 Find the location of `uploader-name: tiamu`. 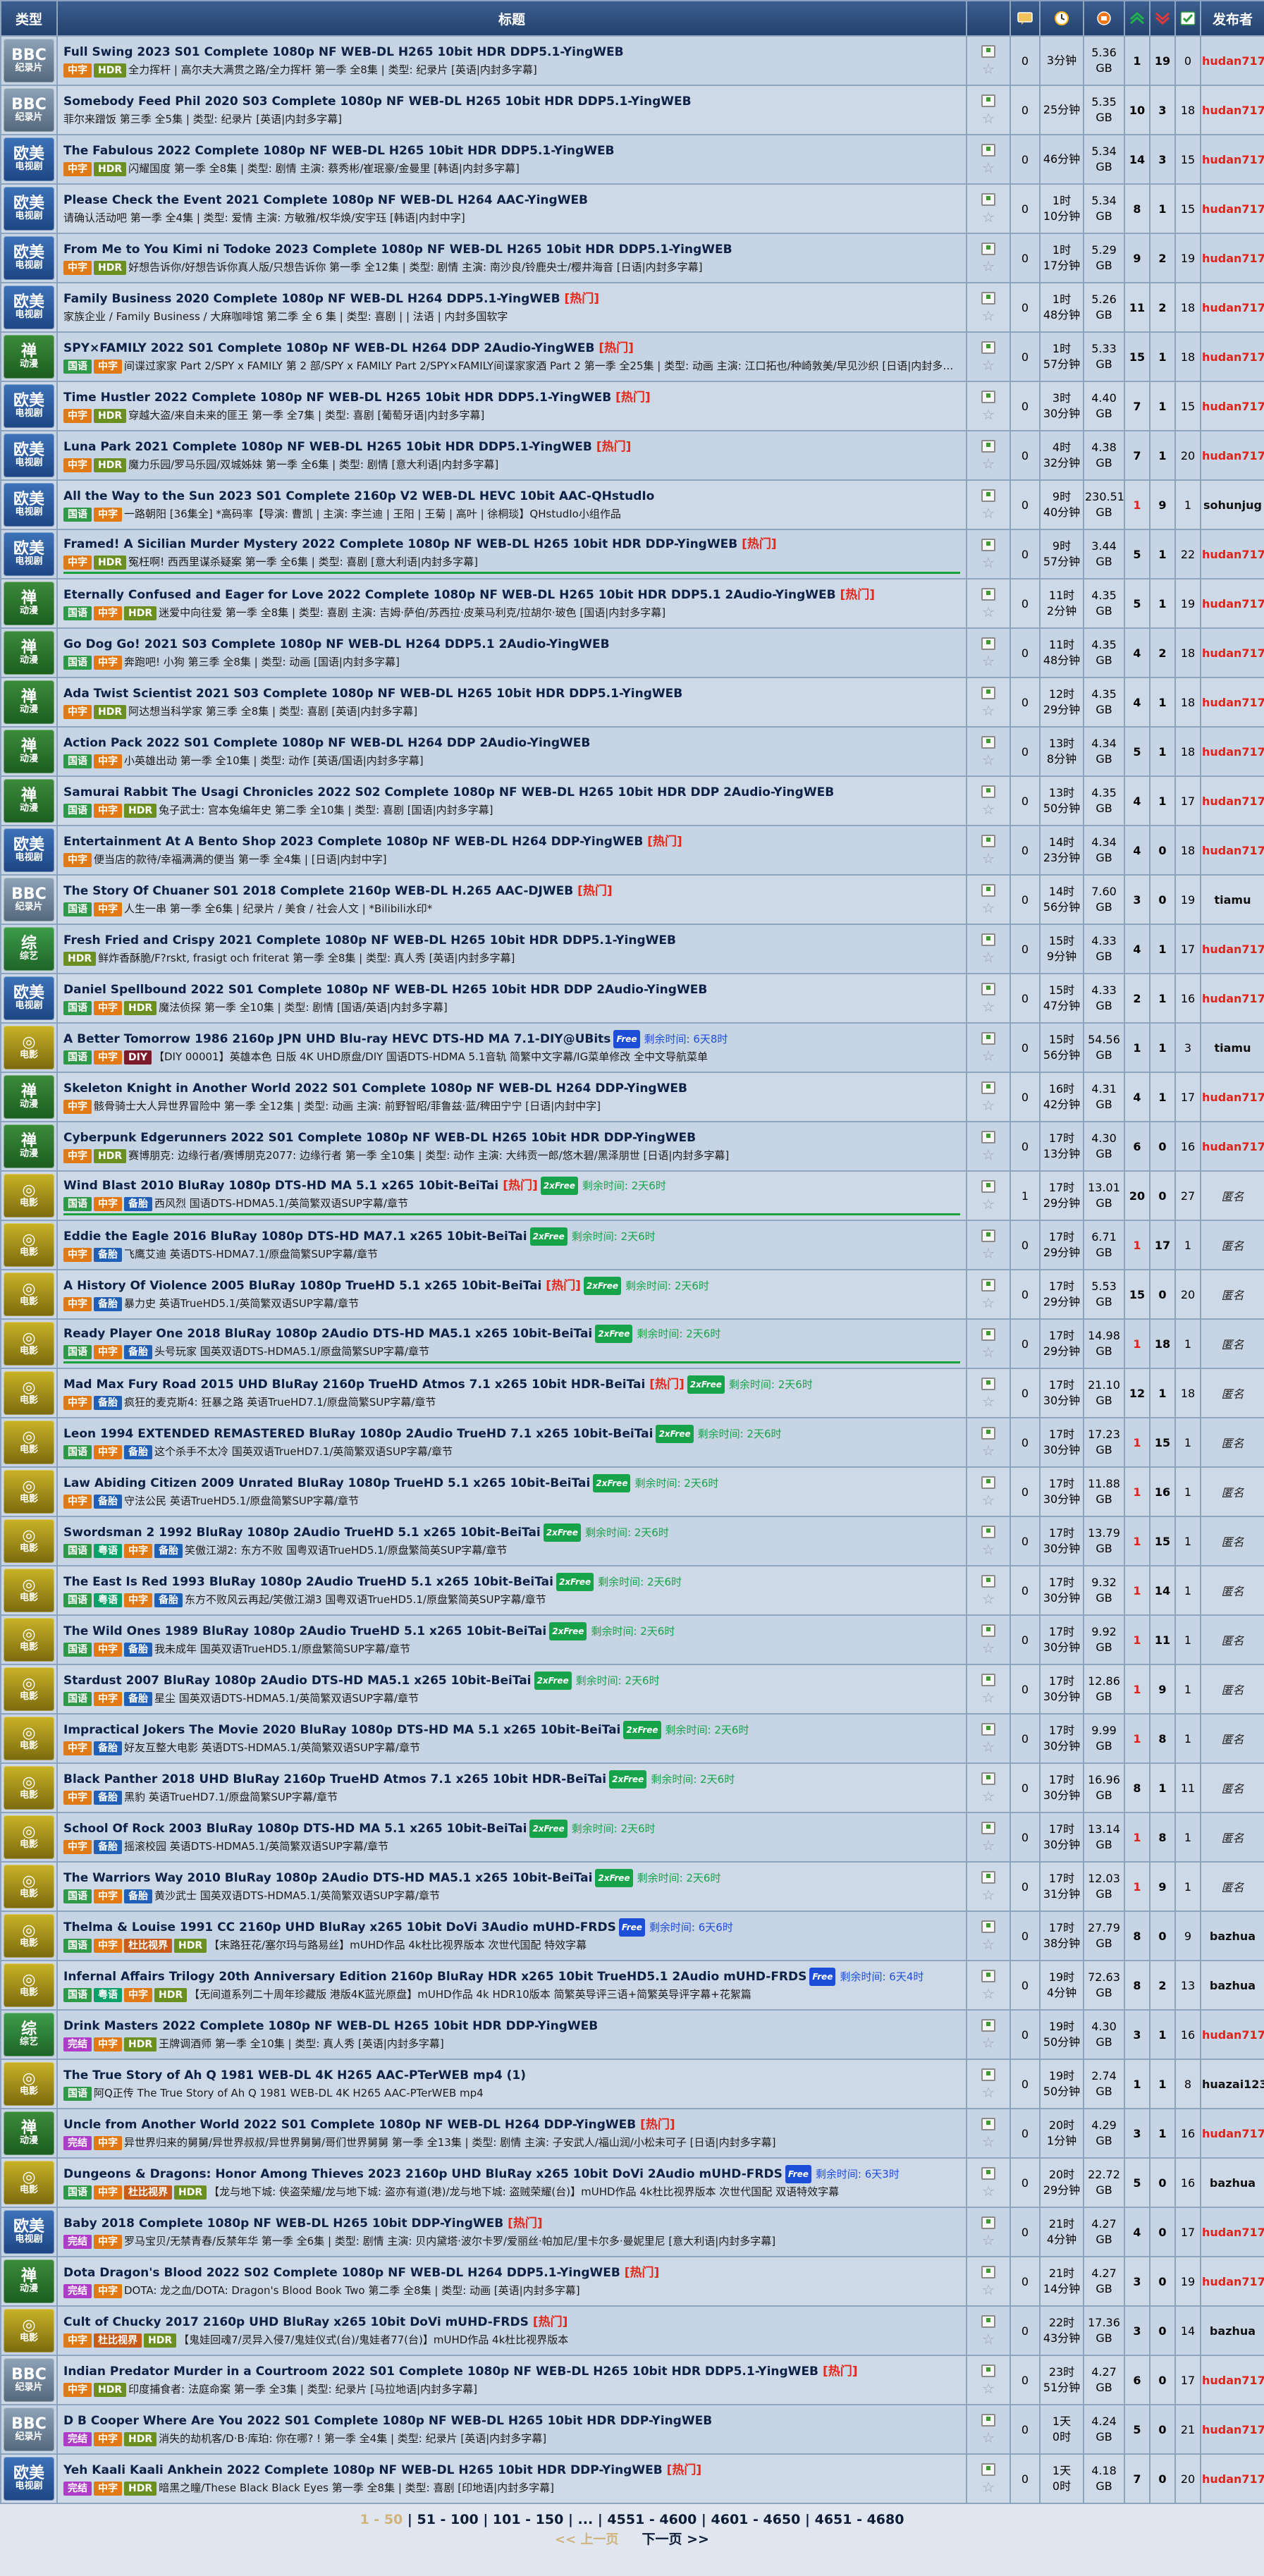

uploader-name: tiamu is located at coordinates (1232, 1047).